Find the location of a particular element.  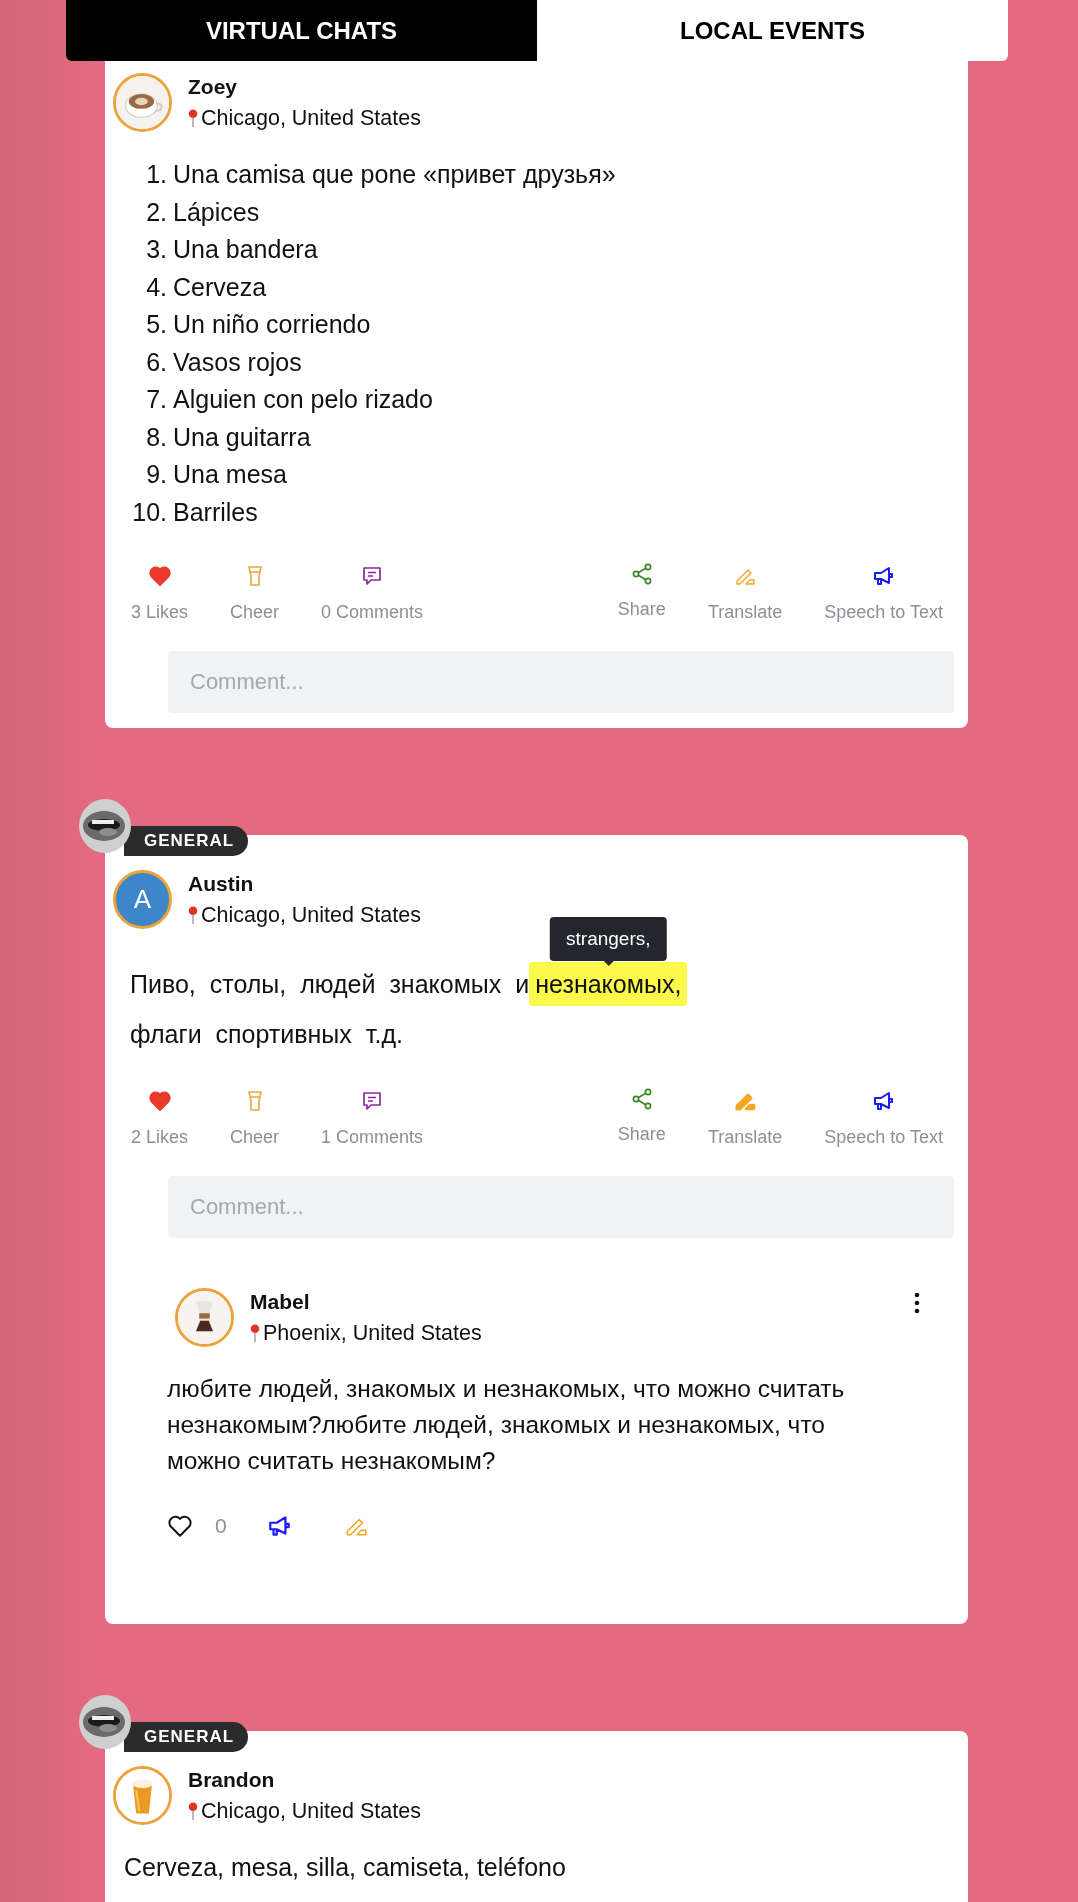

list-item: Un niño corriendo is located at coordinates (272, 324).